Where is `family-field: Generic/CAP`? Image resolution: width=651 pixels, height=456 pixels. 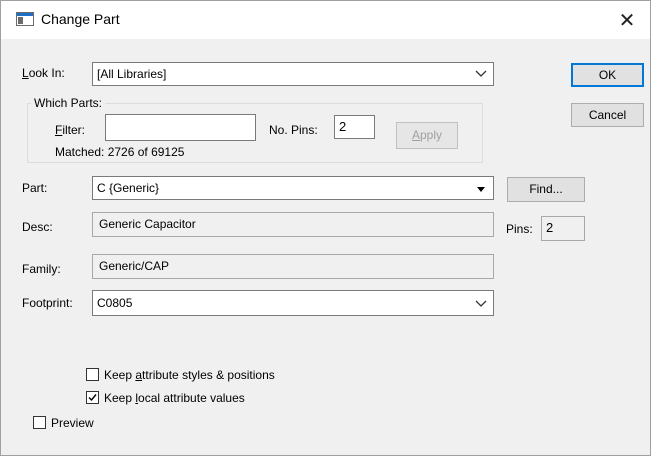 family-field: Generic/CAP is located at coordinates (293, 266).